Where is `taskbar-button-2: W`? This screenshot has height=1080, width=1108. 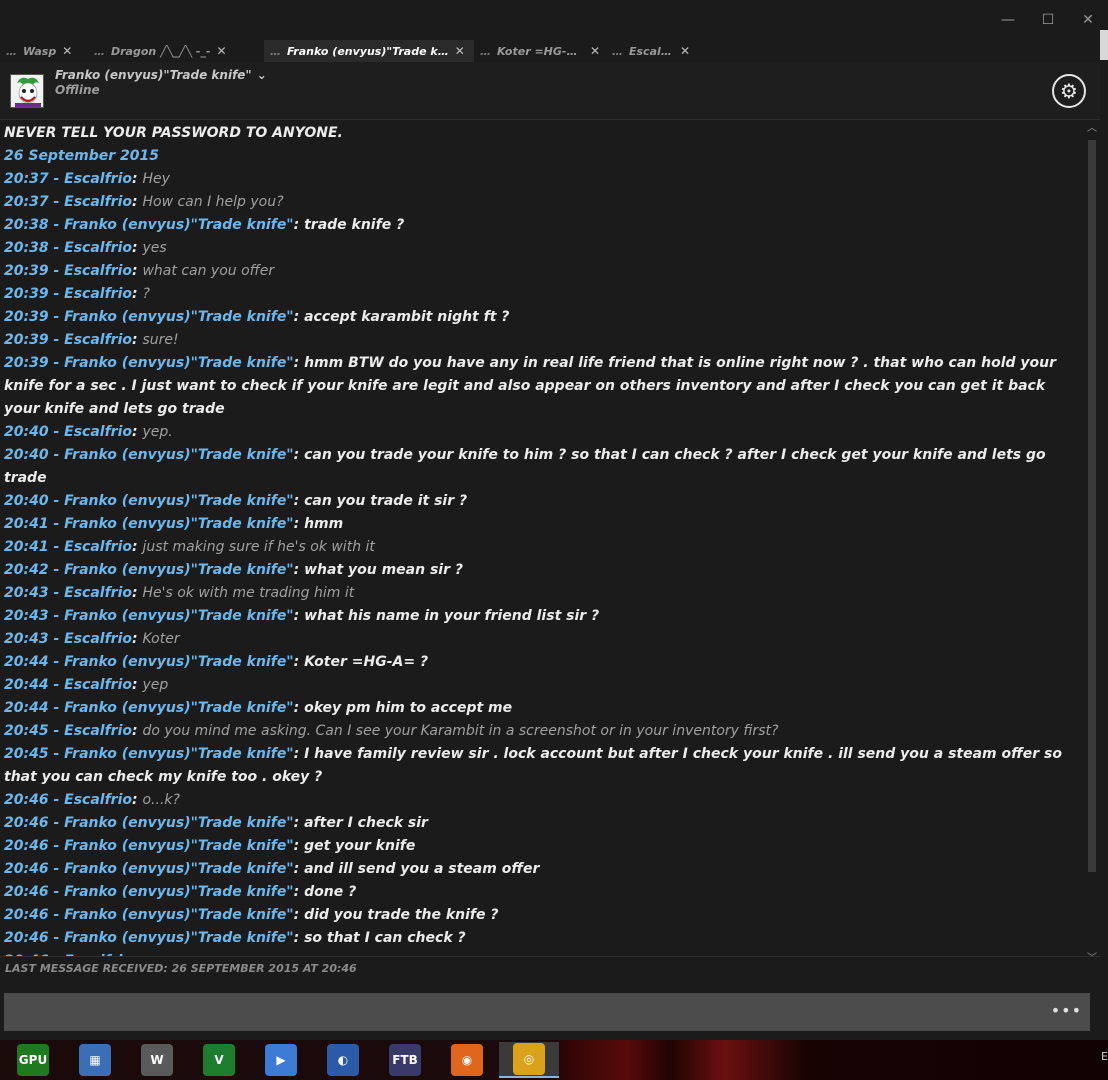
taskbar-button-2: W is located at coordinates (157, 1060).